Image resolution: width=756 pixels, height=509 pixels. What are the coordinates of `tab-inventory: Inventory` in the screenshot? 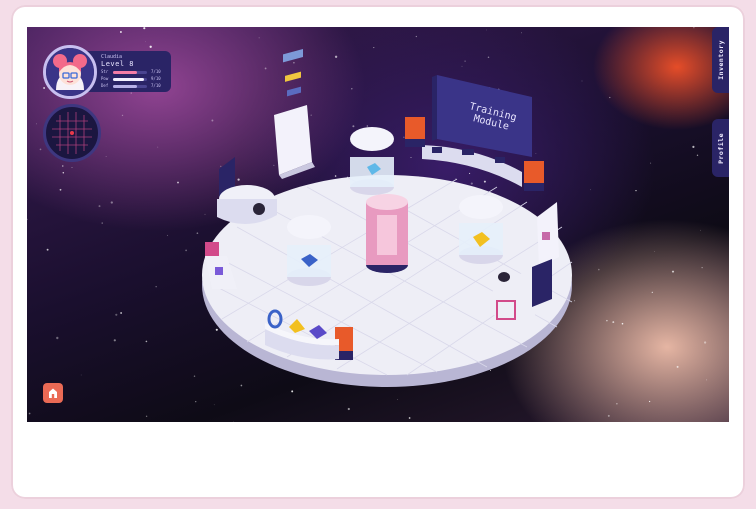 It's located at (720, 60).